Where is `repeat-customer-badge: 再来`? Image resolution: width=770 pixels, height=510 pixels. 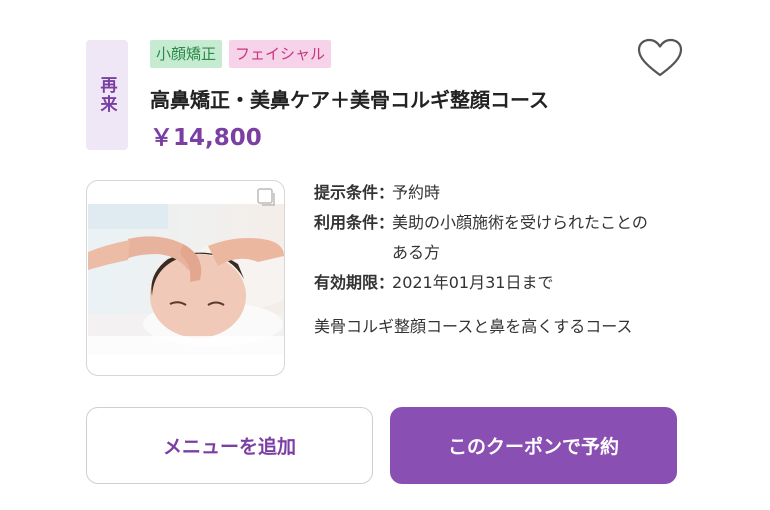
repeat-customer-badge: 再来 is located at coordinates (107, 95).